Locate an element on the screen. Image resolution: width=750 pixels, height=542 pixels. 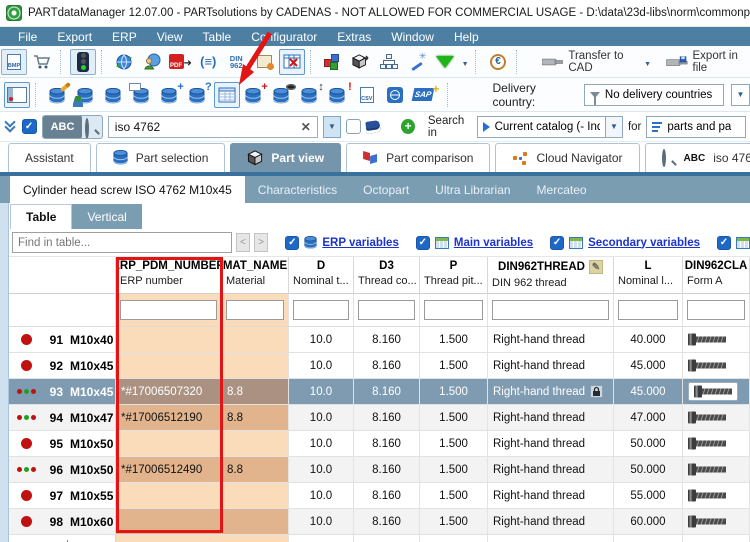
filter-input-erp is located at coordinates (168, 310).